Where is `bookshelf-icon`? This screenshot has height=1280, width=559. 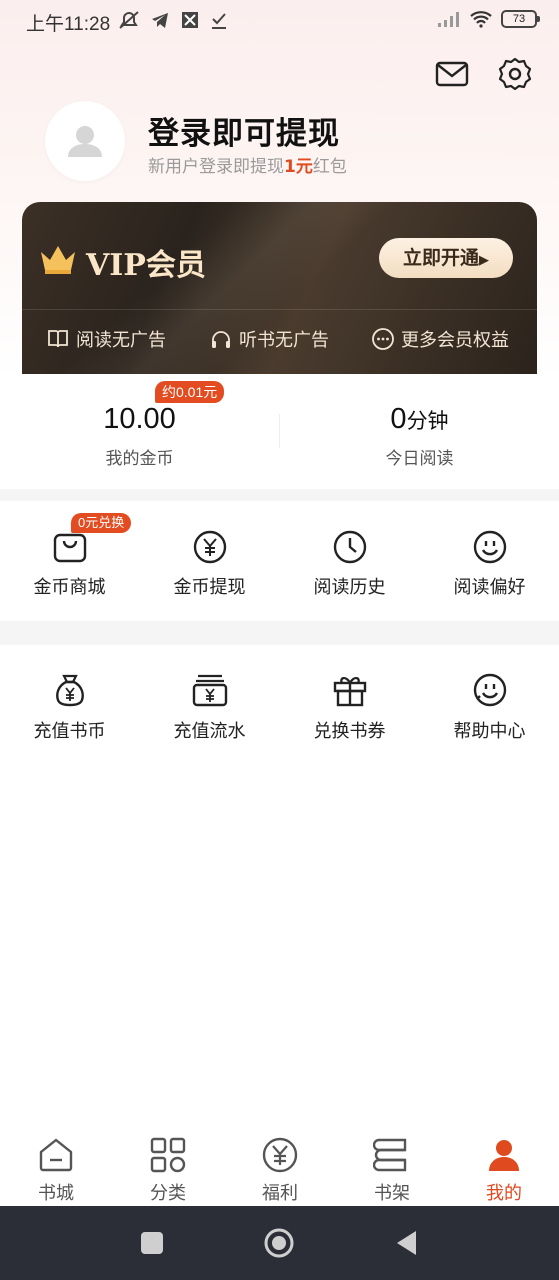 bookshelf-icon is located at coordinates (390, 1155).